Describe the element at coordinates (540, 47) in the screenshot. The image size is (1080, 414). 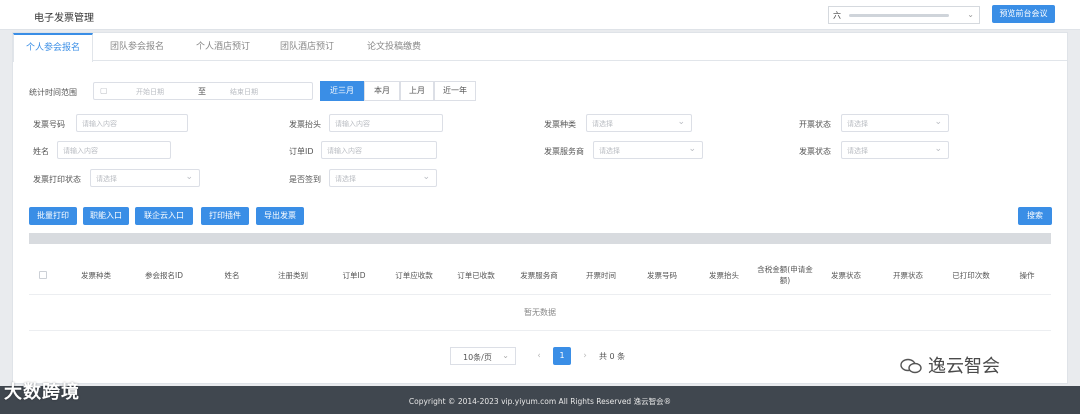
I see `tab-bar: 个人参会报名 团队参会报名 个人酒店预订 团队酒店预订 论文投稿缴费` at that location.